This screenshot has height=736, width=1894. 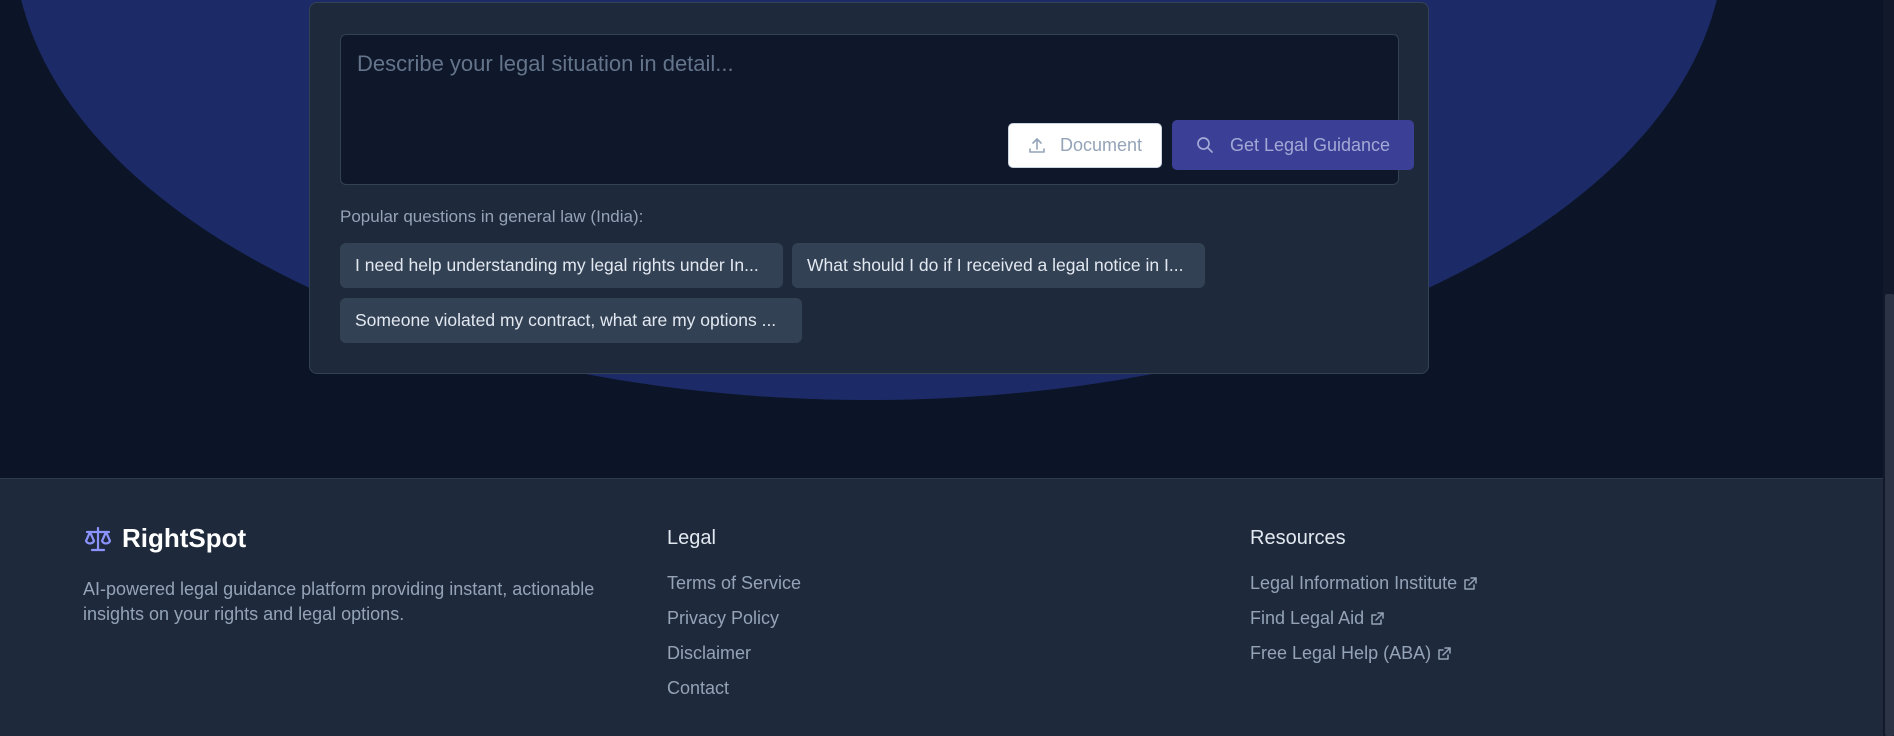 What do you see at coordinates (1310, 144) in the screenshot?
I see `guidance-button-label: Get Legal Guidance` at bounding box center [1310, 144].